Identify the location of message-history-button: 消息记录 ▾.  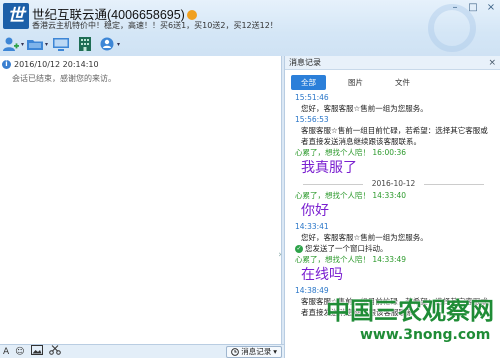
(254, 352).